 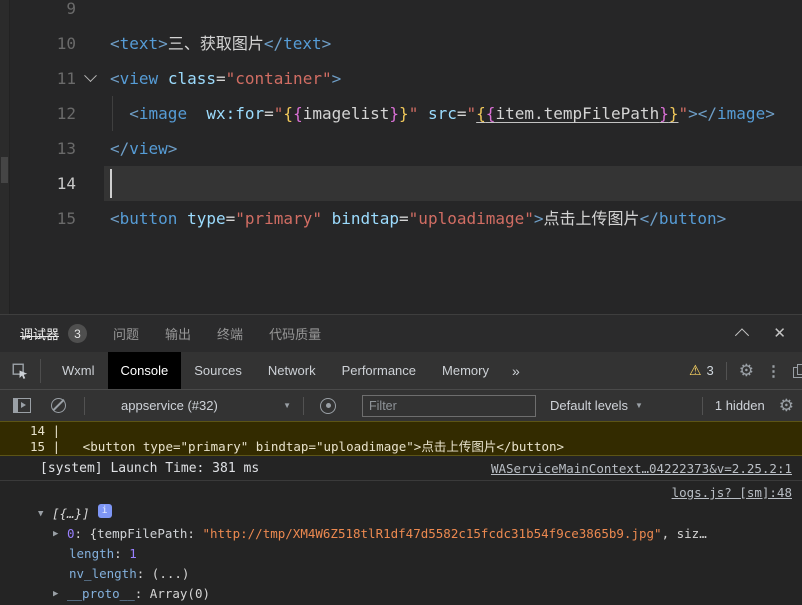 I want to click on code-line: 11 <view class="container">, so click(x=406, y=78).